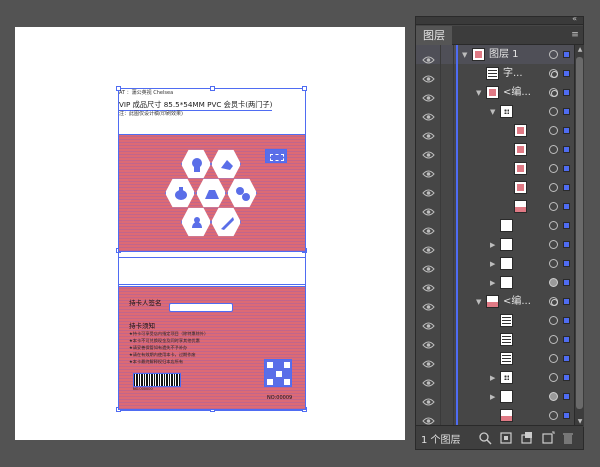  Describe the element at coordinates (504, 54) in the screenshot. I see `layer-name: 图层 1` at that location.